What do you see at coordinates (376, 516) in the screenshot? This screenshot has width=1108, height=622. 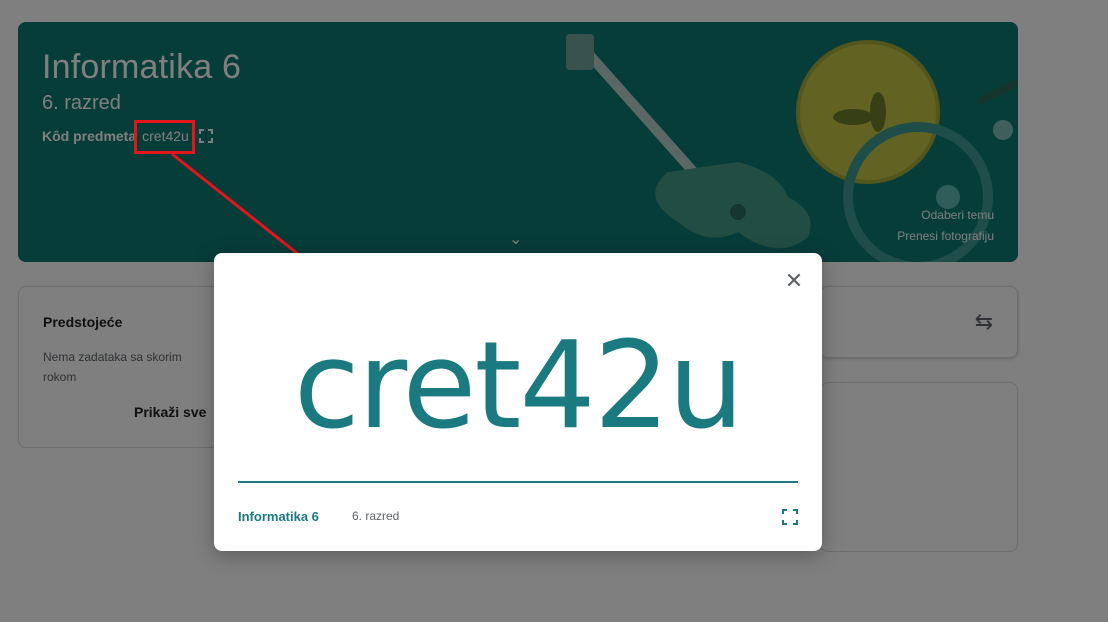 I see `dialog-class-section: 6. razred` at bounding box center [376, 516].